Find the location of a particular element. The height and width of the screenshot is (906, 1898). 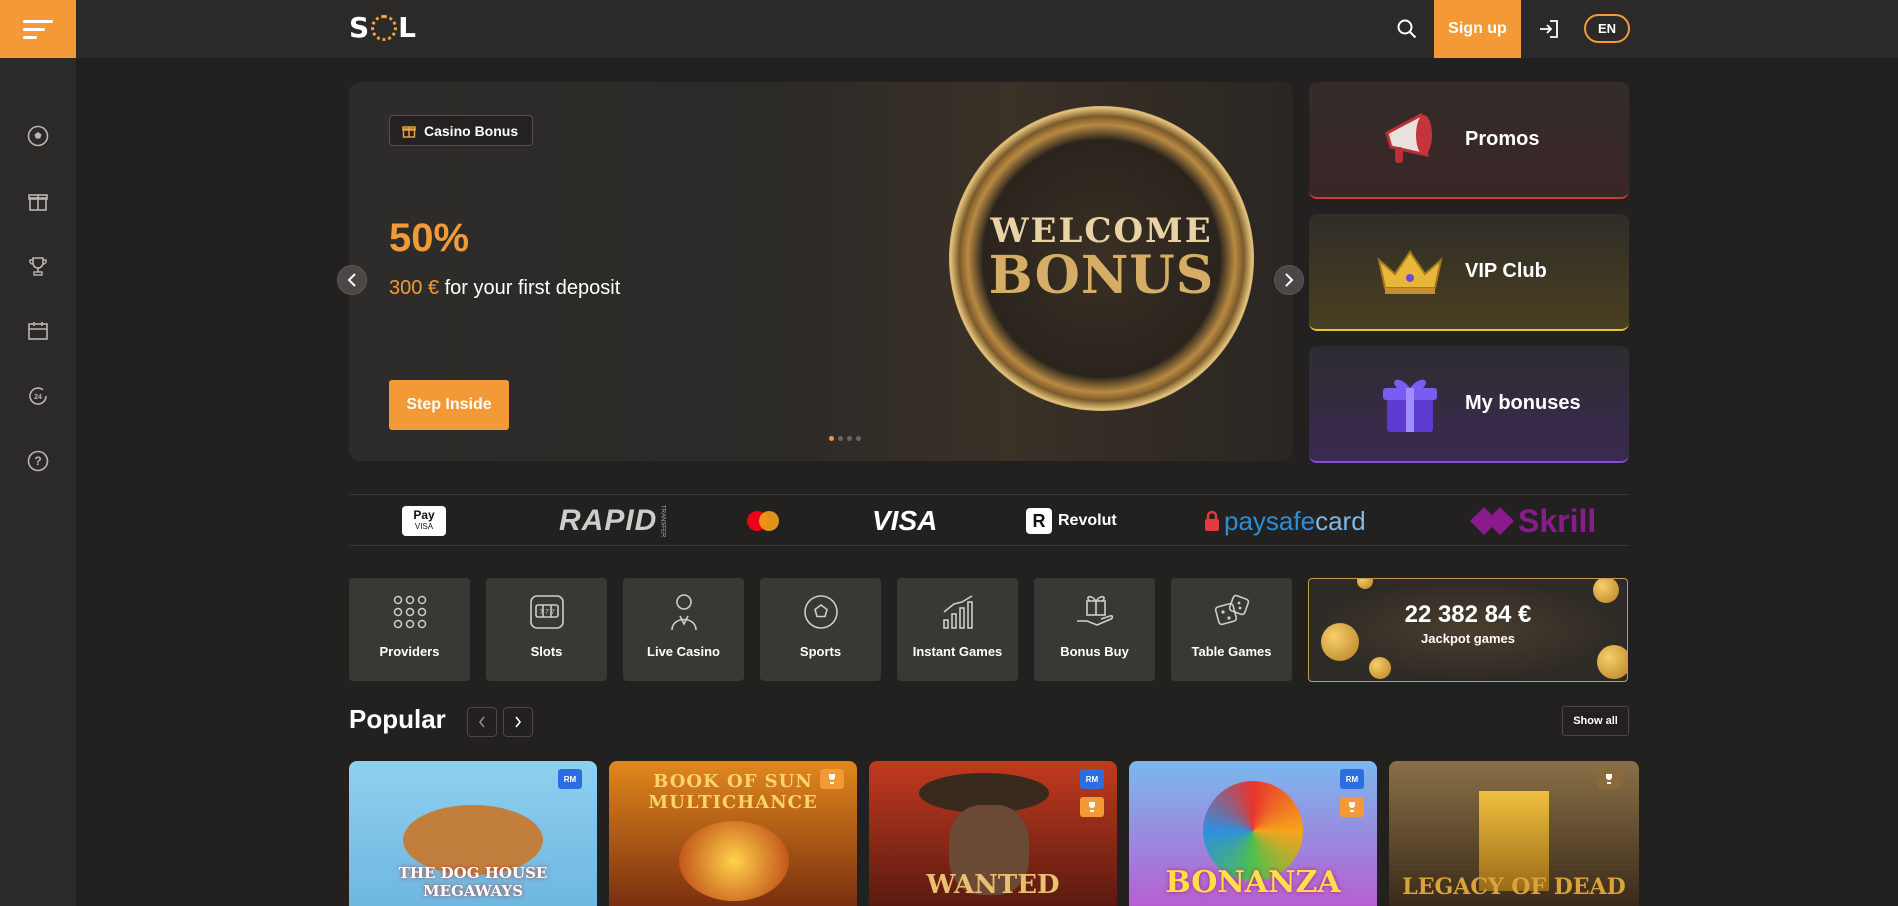

category-sports: Sports is located at coordinates (820, 629).